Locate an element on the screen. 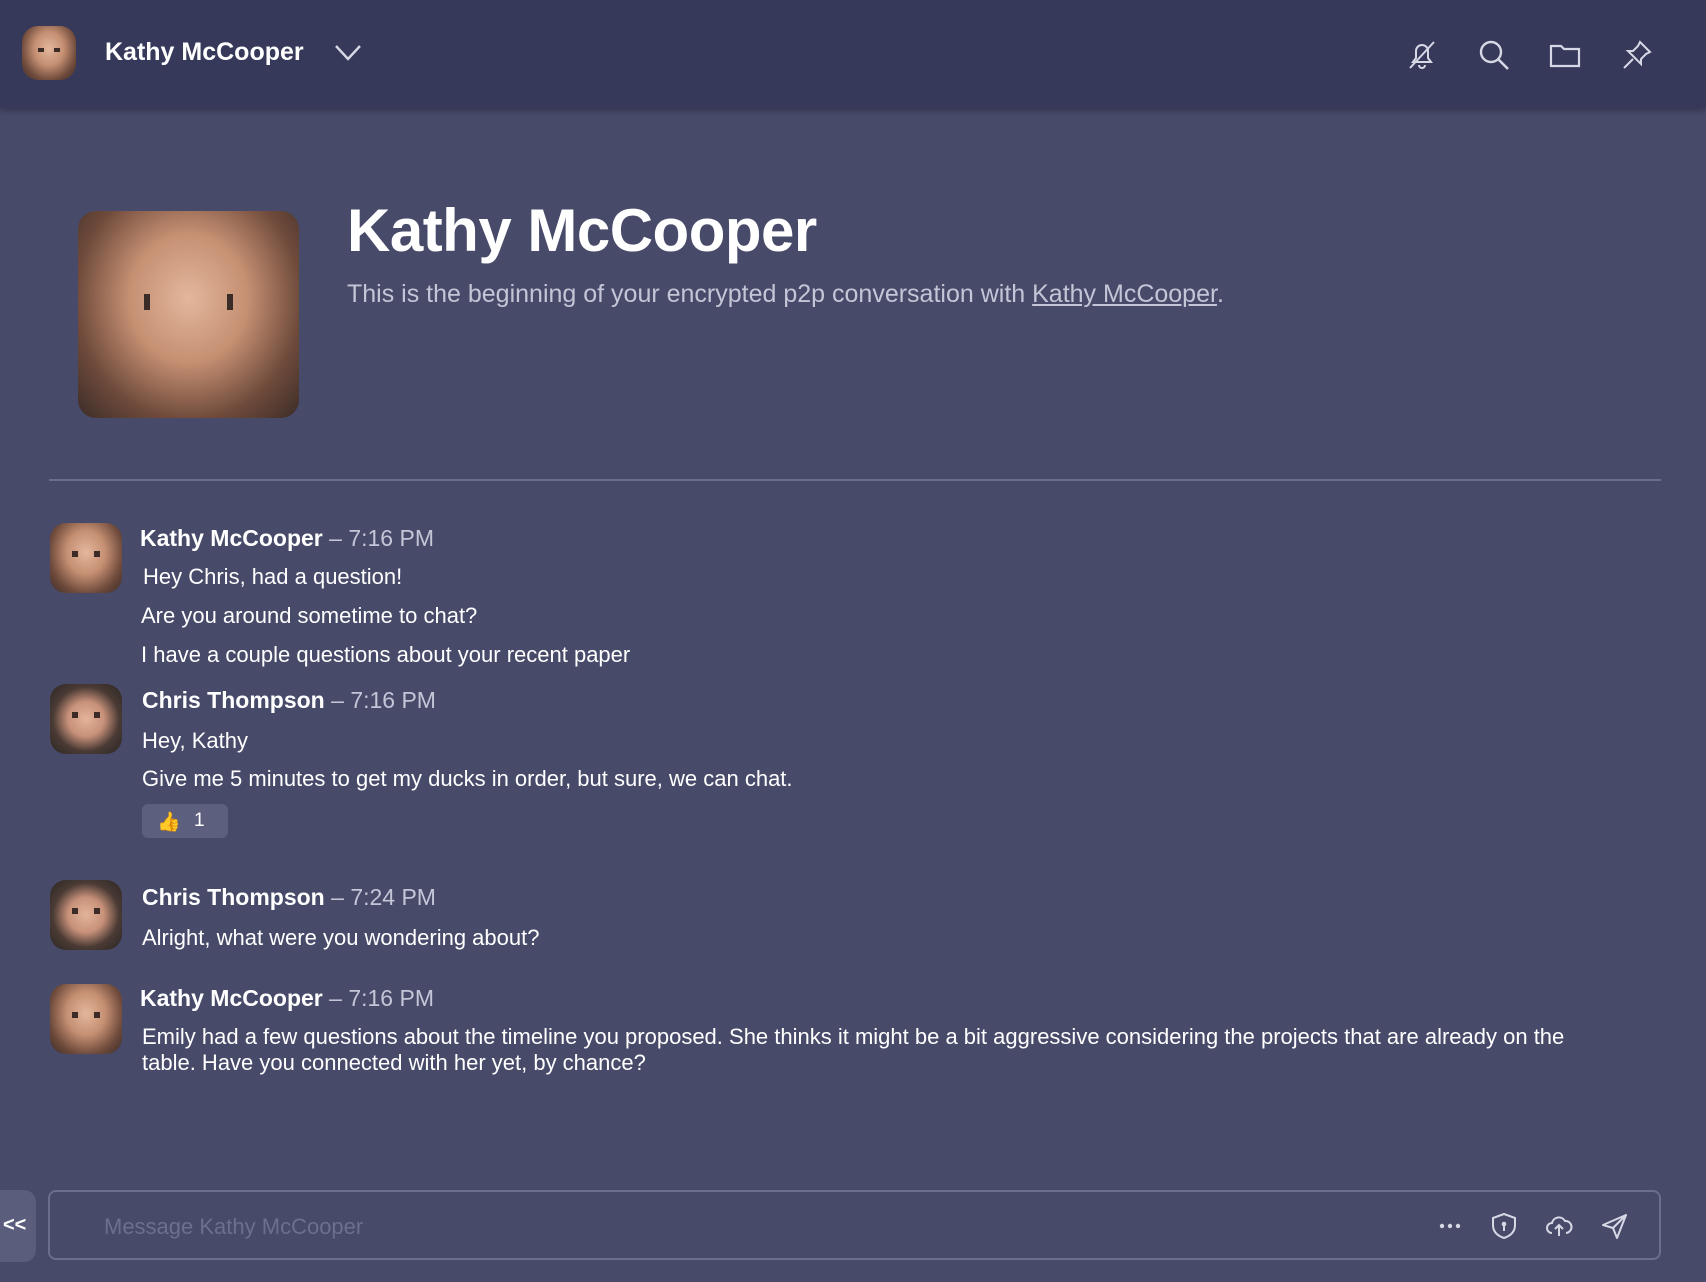 This screenshot has width=1706, height=1282. contact-name: Kathy McCooper is located at coordinates (204, 52).